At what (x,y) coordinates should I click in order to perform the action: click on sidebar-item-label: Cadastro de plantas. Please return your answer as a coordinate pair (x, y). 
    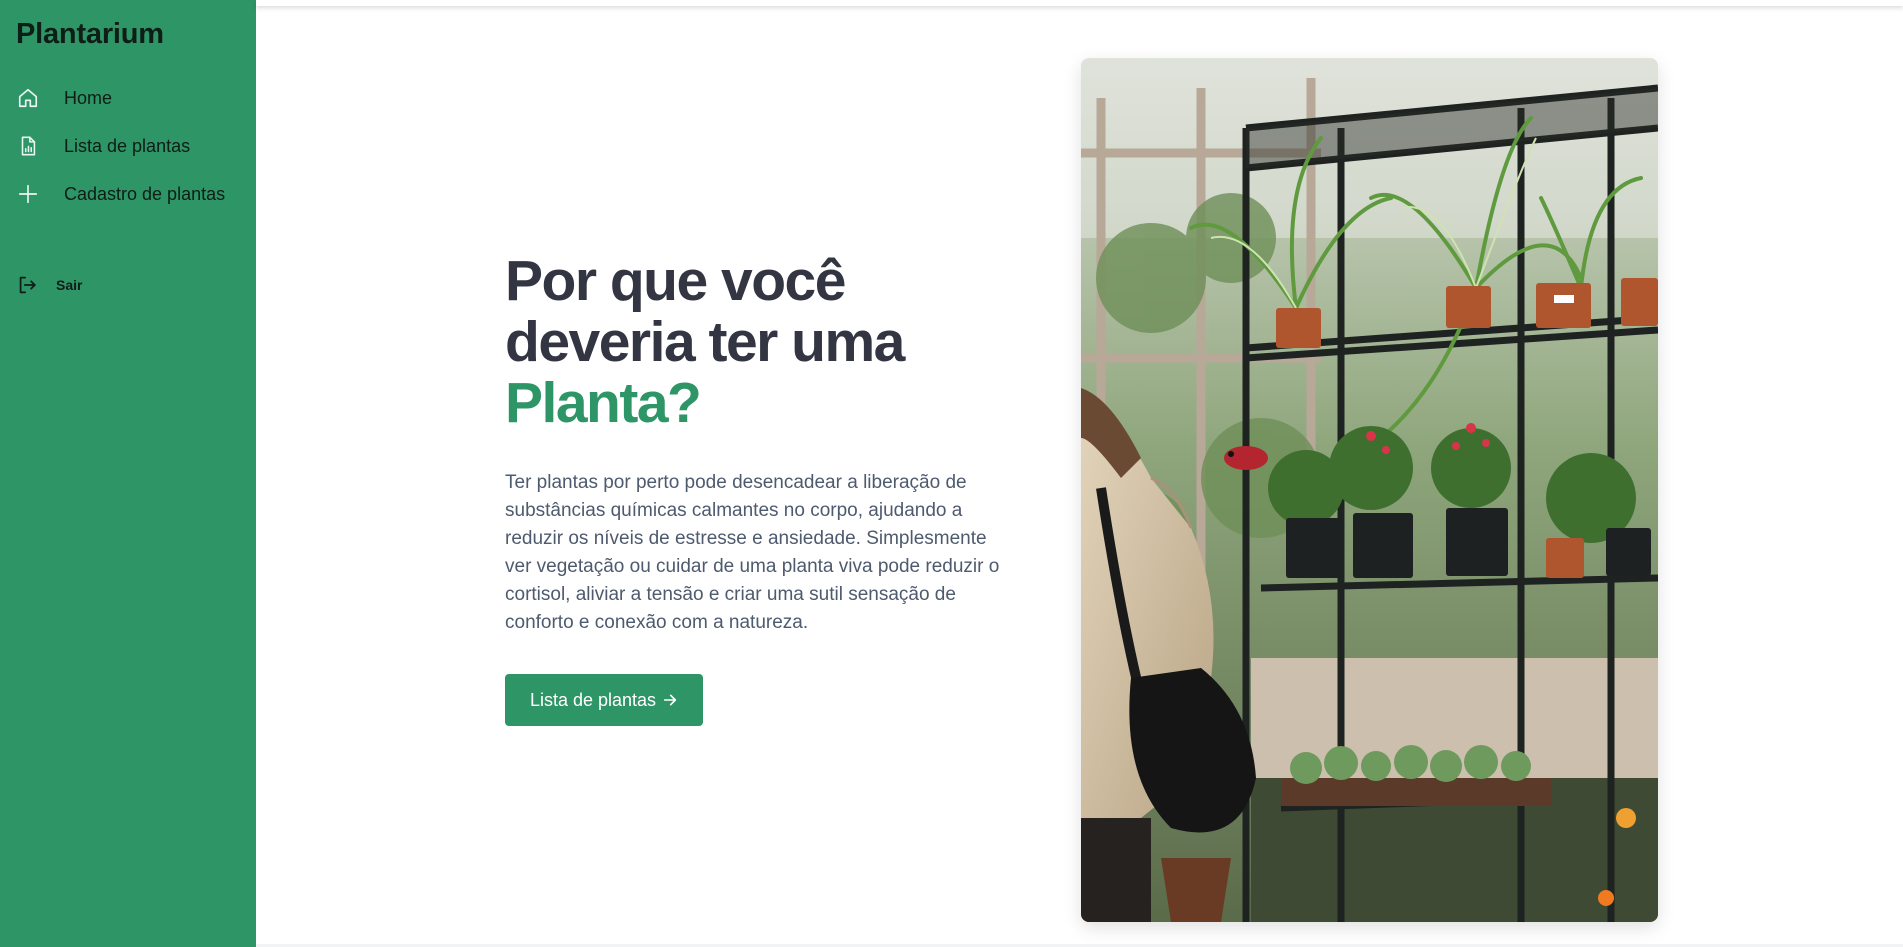
    Looking at the image, I should click on (145, 193).